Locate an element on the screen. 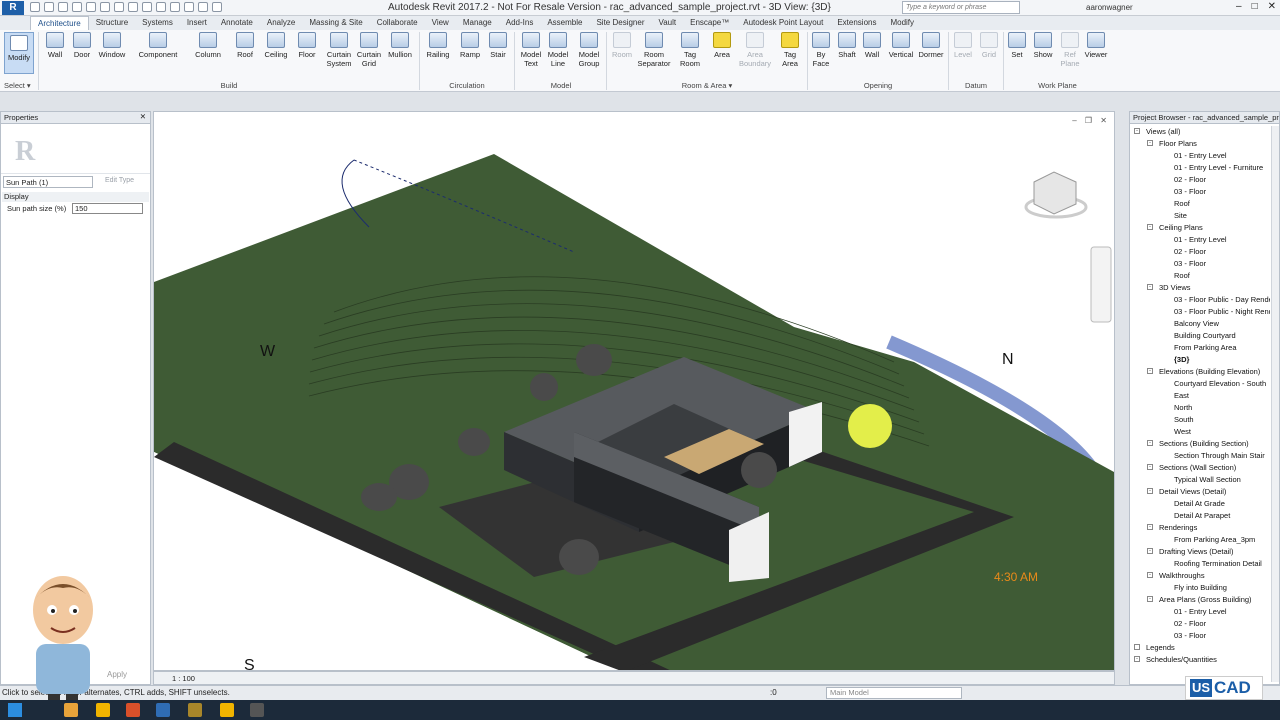 Image resolution: width=1280 pixels, height=720 pixels. tree-node: Typical Wall Section is located at coordinates (1200, 480).